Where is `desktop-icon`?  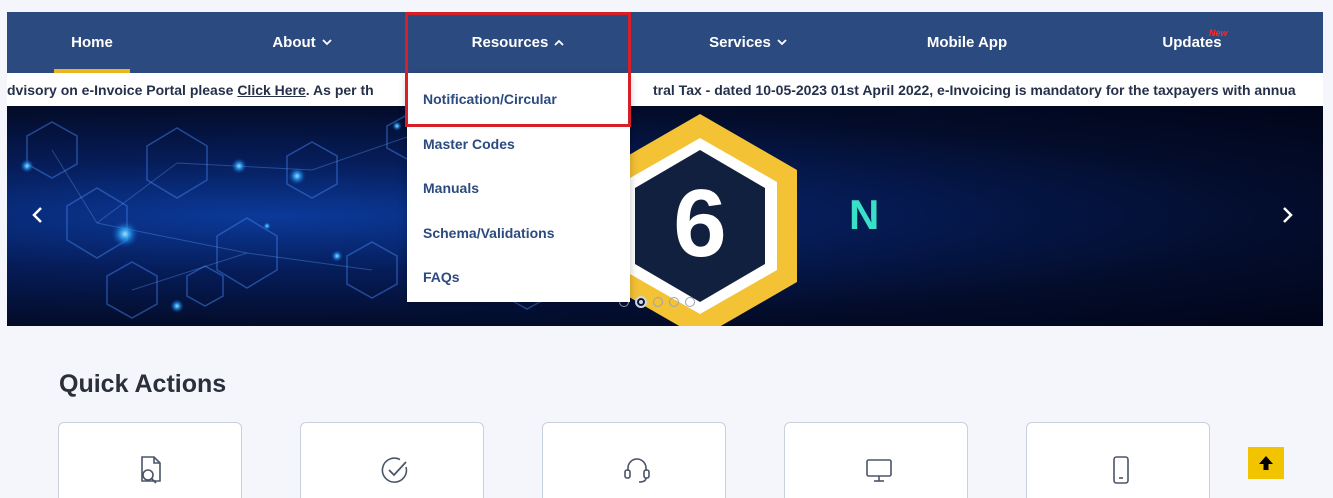 desktop-icon is located at coordinates (879, 470).